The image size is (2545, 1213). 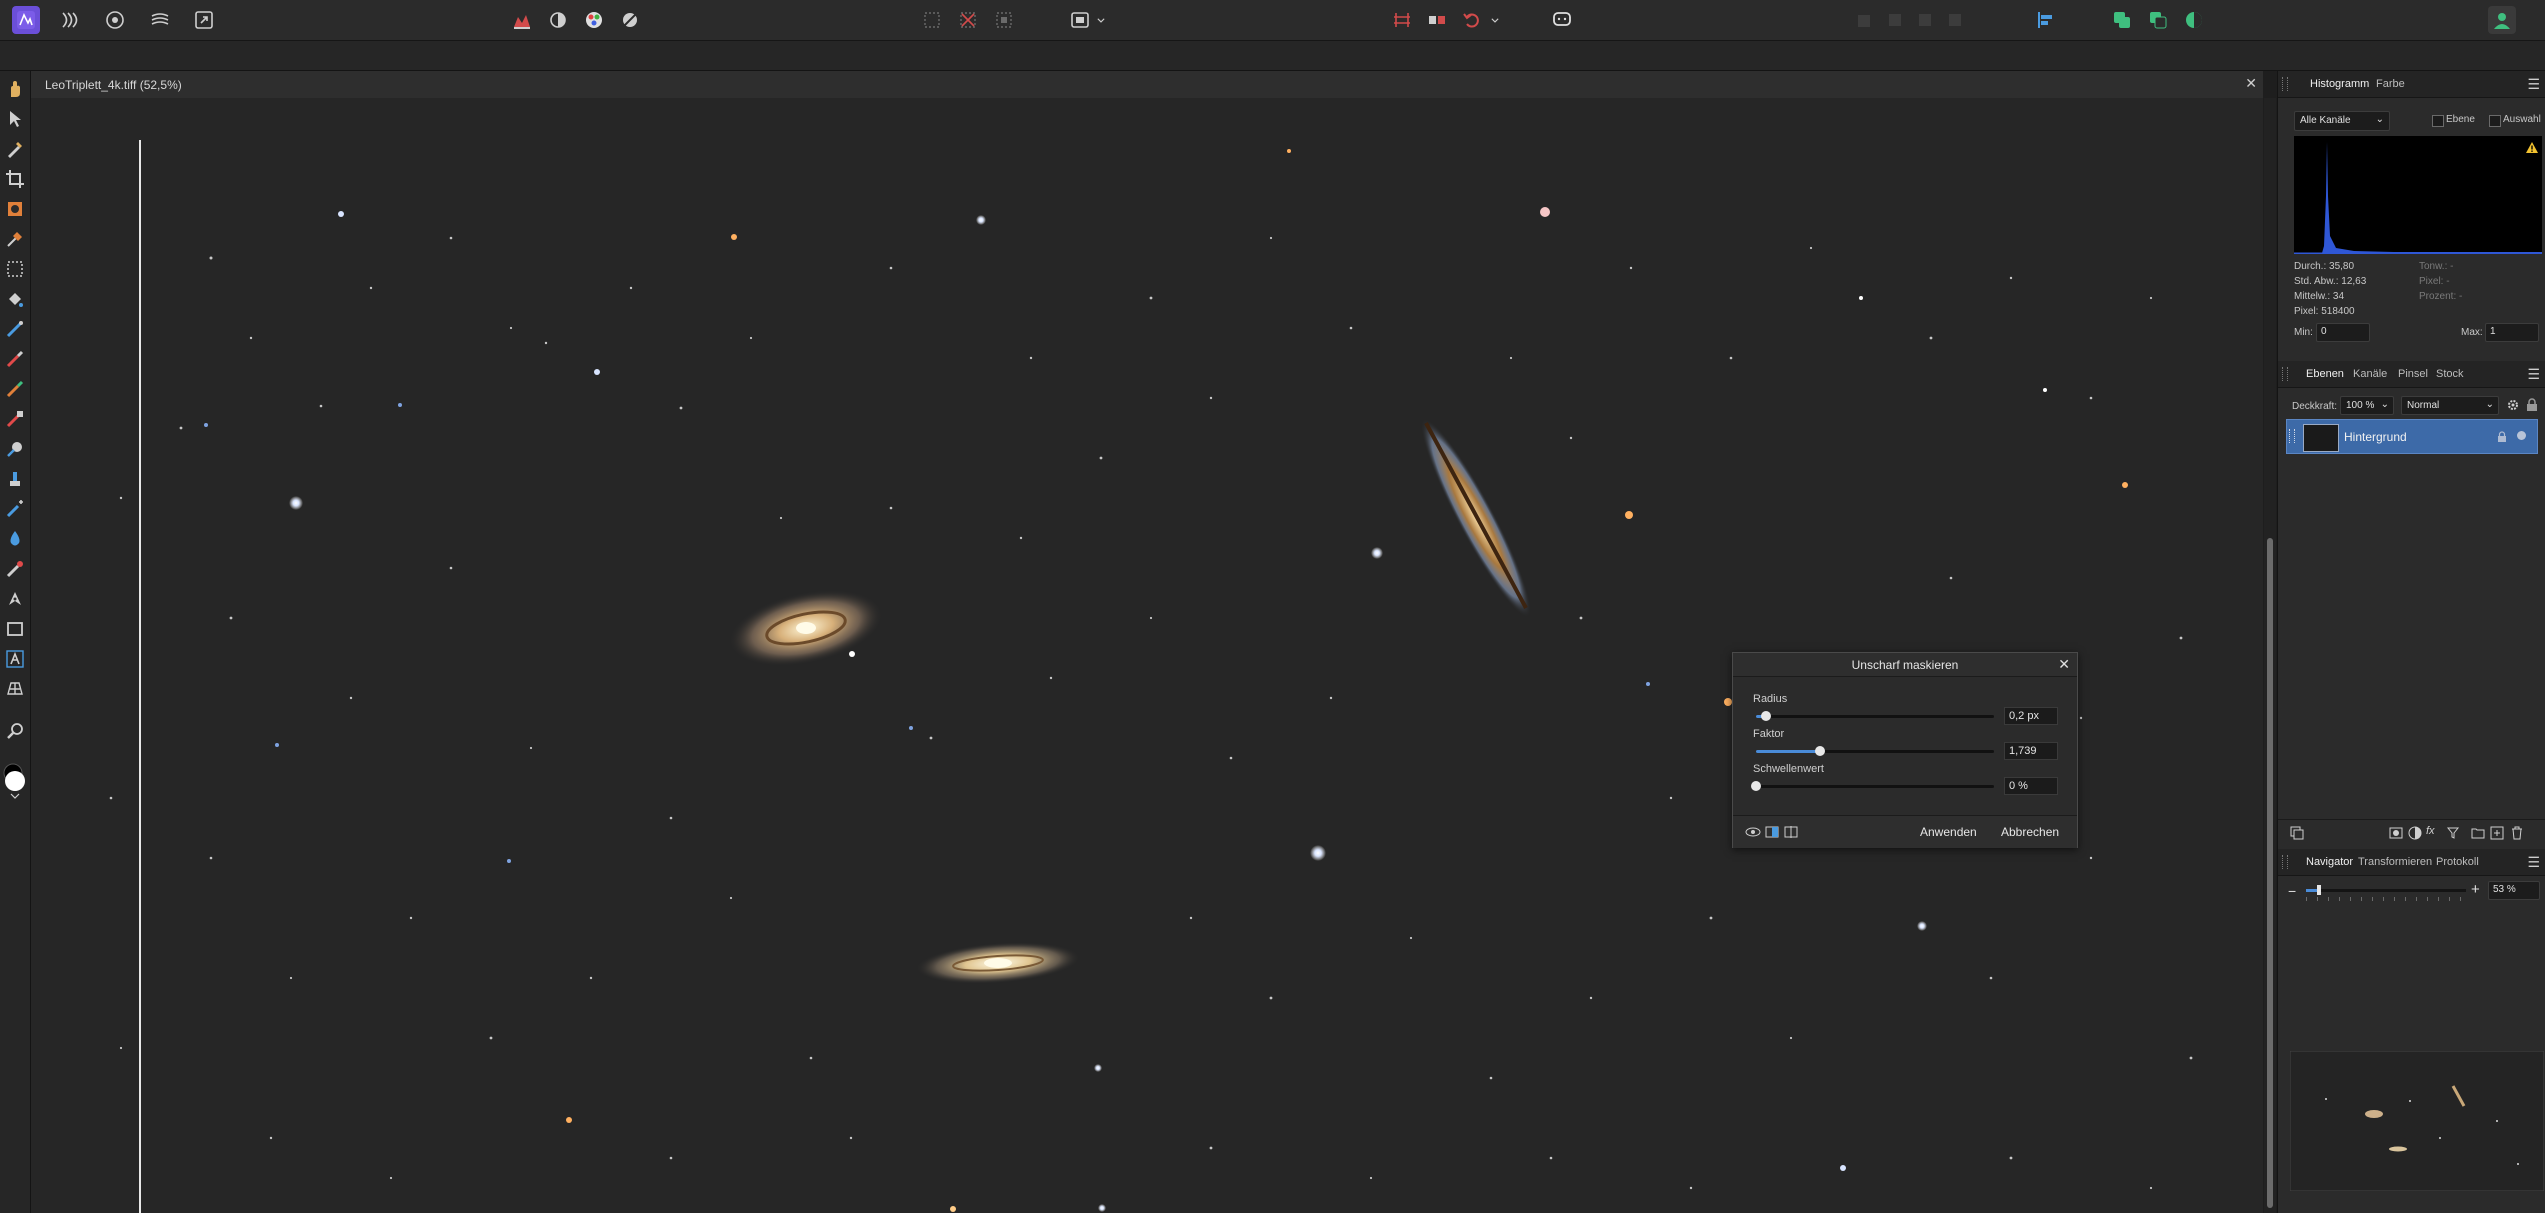 What do you see at coordinates (15, 89) in the screenshot?
I see `hand-tool-icon` at bounding box center [15, 89].